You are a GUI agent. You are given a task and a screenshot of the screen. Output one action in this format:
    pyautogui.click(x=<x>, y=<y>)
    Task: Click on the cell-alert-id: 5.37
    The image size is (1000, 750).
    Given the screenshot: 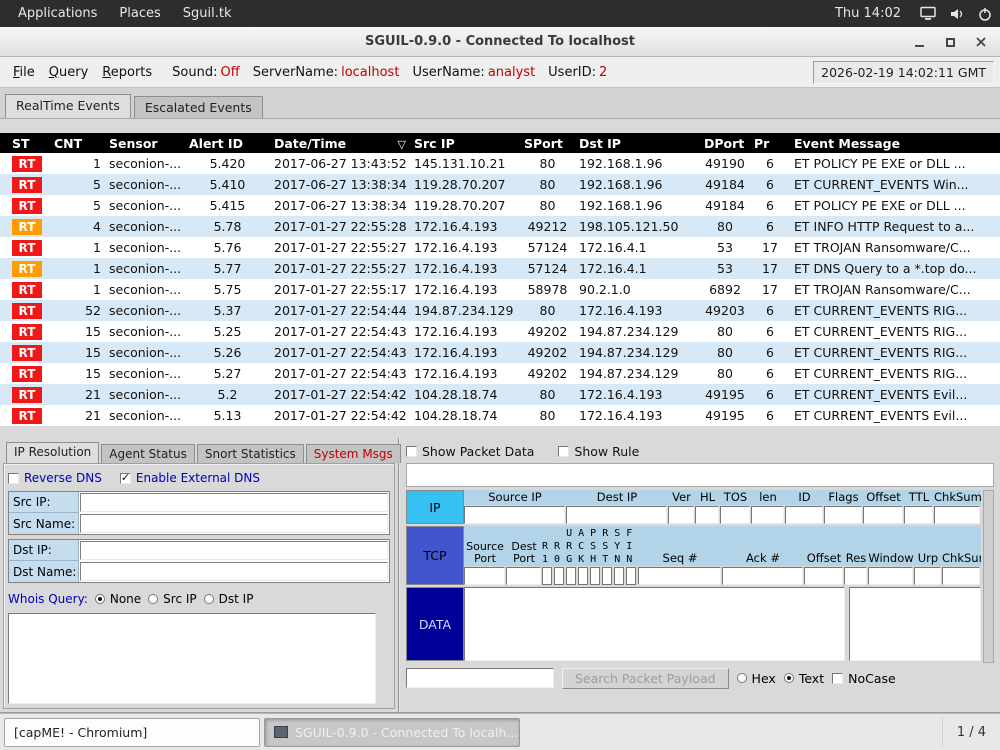 What is the action you would take?
    pyautogui.click(x=227, y=310)
    